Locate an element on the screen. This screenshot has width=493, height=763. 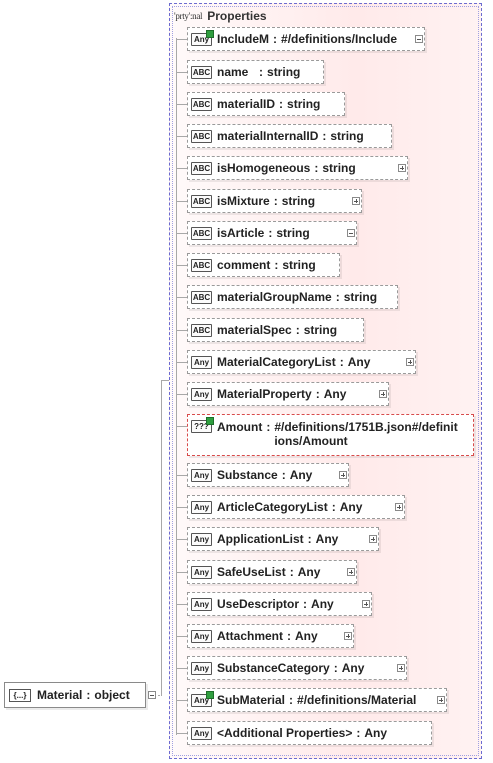
property-label: IncludeM: #/definitions/Include is located at coordinates (307, 39).